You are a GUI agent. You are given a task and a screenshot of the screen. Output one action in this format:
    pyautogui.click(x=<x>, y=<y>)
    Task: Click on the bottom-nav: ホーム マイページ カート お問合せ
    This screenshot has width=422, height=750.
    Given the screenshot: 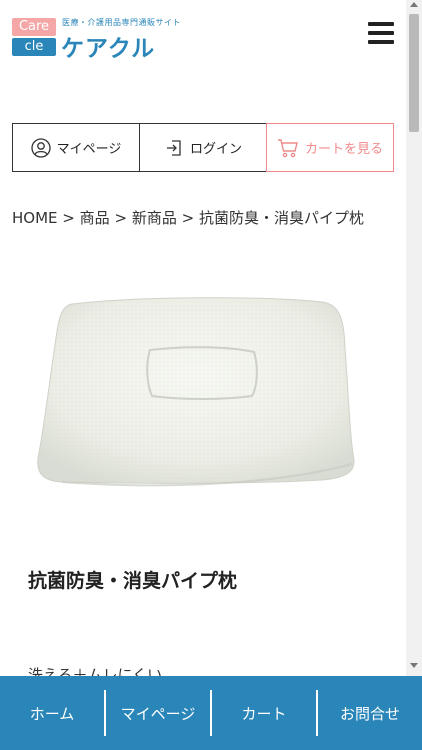 What is the action you would take?
    pyautogui.click(x=211, y=713)
    